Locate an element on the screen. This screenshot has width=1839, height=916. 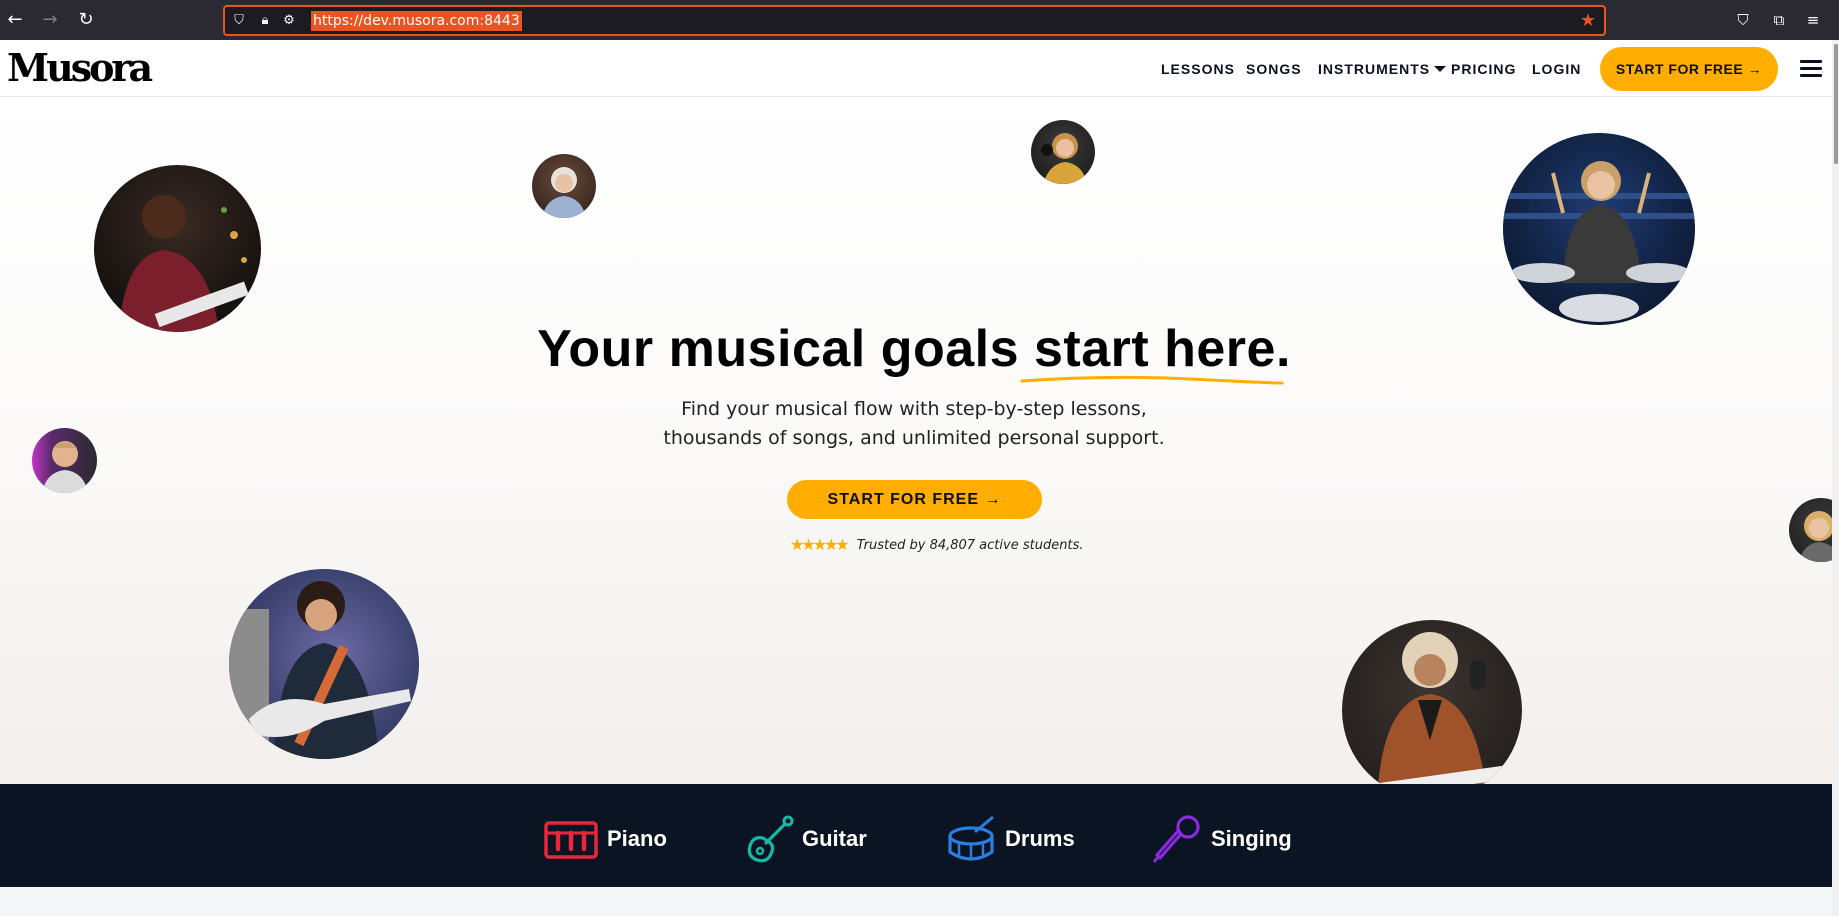
instrument-piano-label: Piano is located at coordinates (637, 838).